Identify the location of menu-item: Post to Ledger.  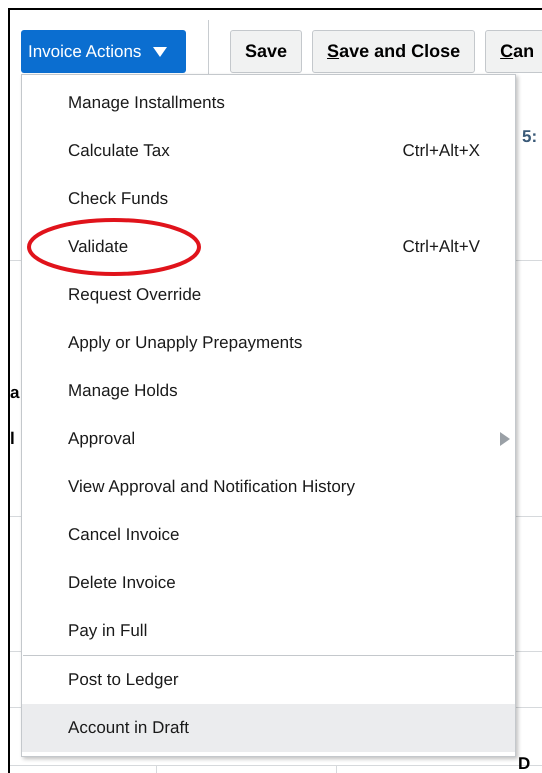
(268, 680).